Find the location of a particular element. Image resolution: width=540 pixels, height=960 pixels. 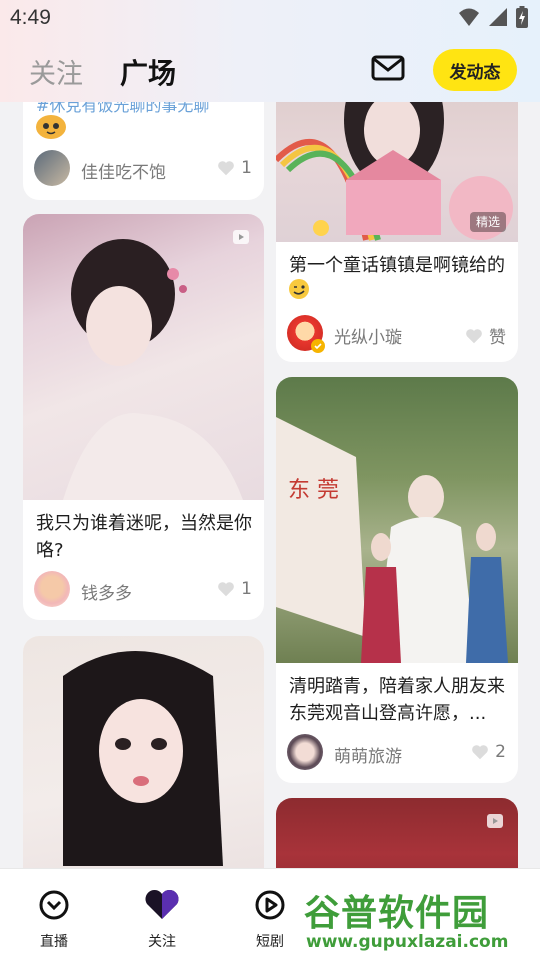

nav-label: 关注 is located at coordinates (162, 942).